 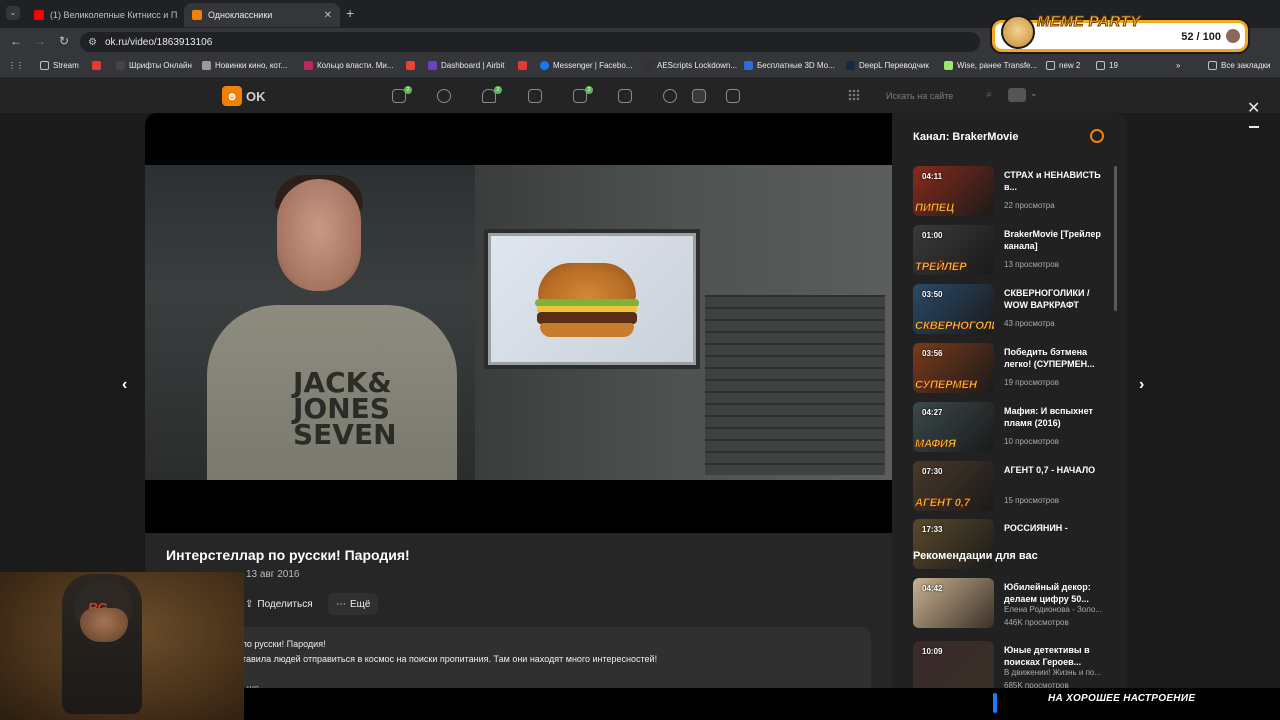 I want to click on bookmark-airbit: Dashboard | Airbit, so click(x=466, y=65).